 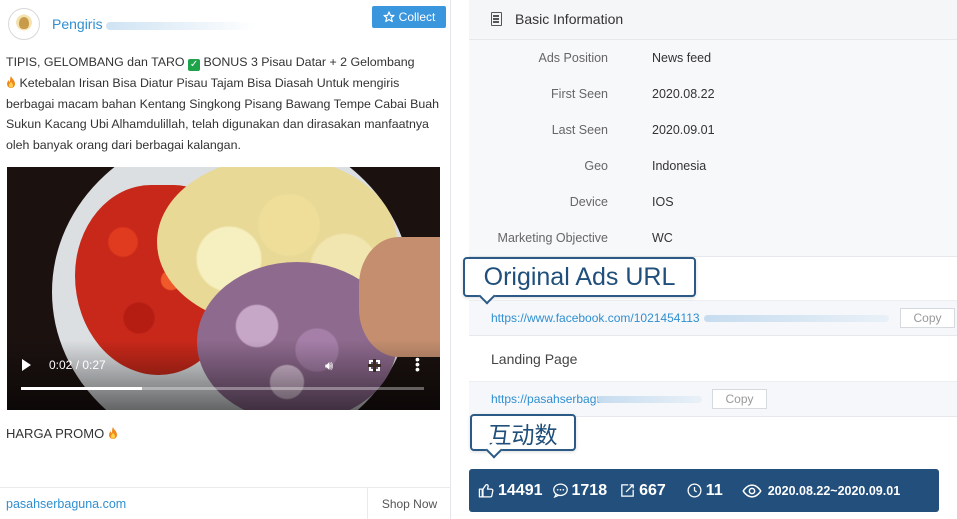 What do you see at coordinates (713, 58) in the screenshot?
I see `info-row-ads-position: Ads Position News feed` at bounding box center [713, 58].